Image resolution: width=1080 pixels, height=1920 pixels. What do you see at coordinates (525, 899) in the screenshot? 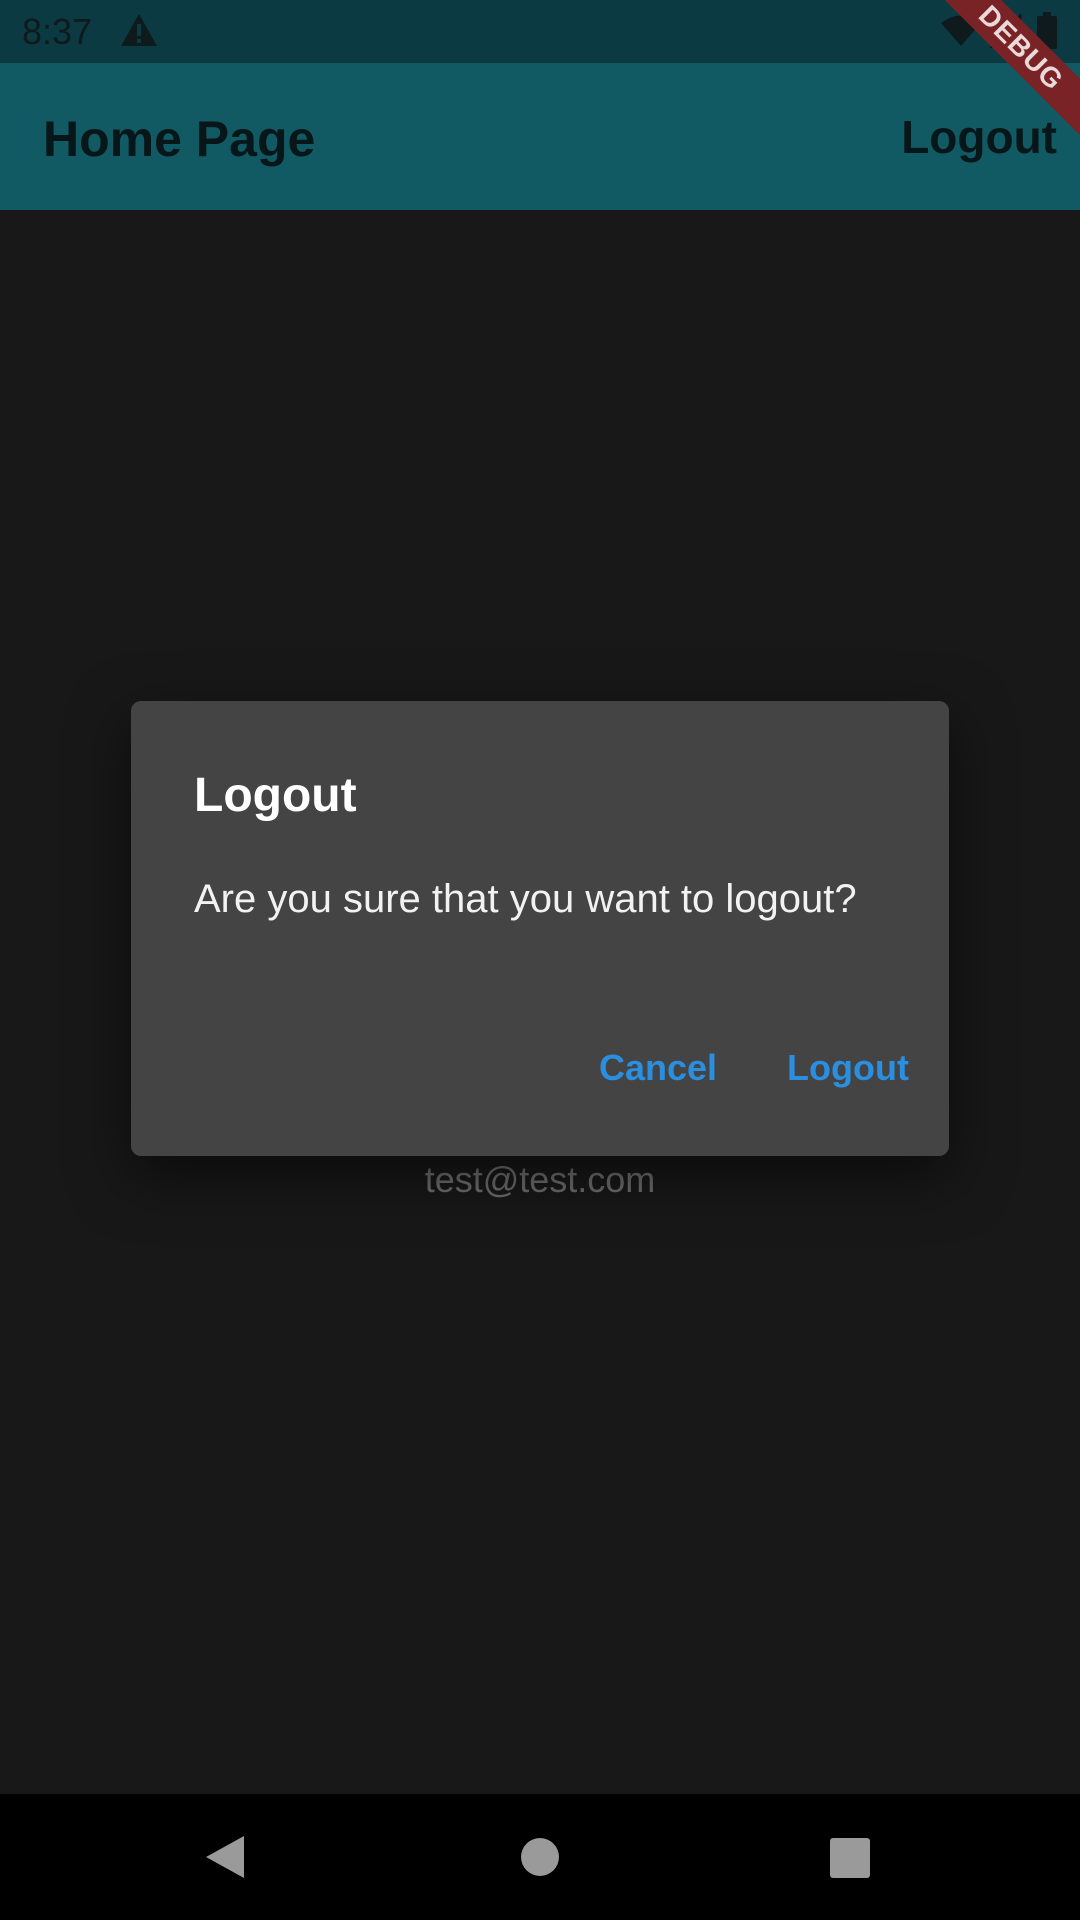
I see `dialog-message: Are you sure that you want to logout?` at bounding box center [525, 899].